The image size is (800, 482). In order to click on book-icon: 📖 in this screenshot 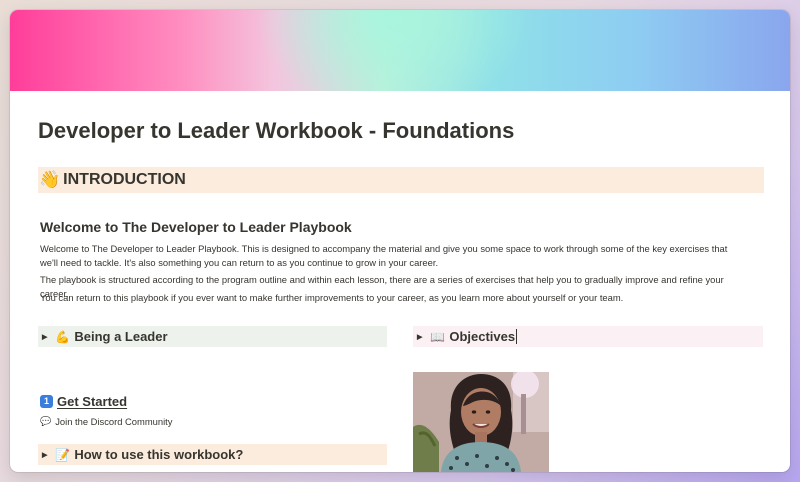, I will do `click(438, 336)`.